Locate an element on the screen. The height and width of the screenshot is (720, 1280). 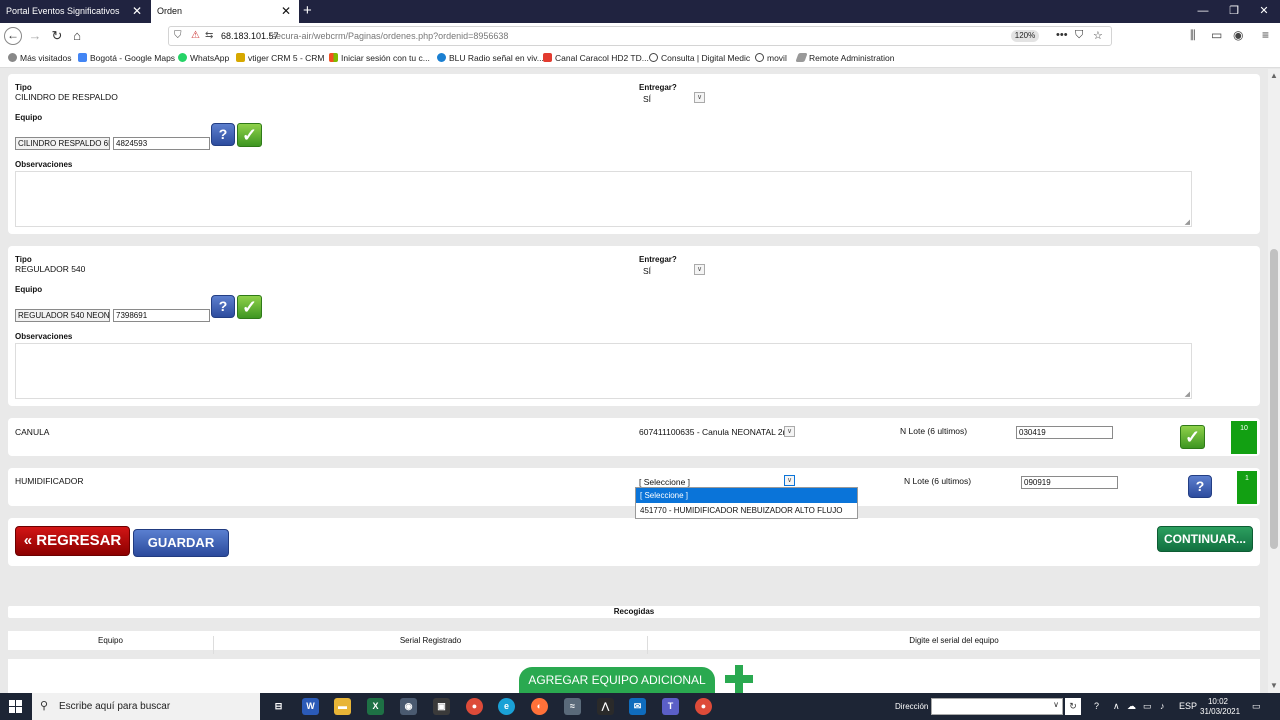
notification-icon: ▭ is located at coordinates (1256, 706).